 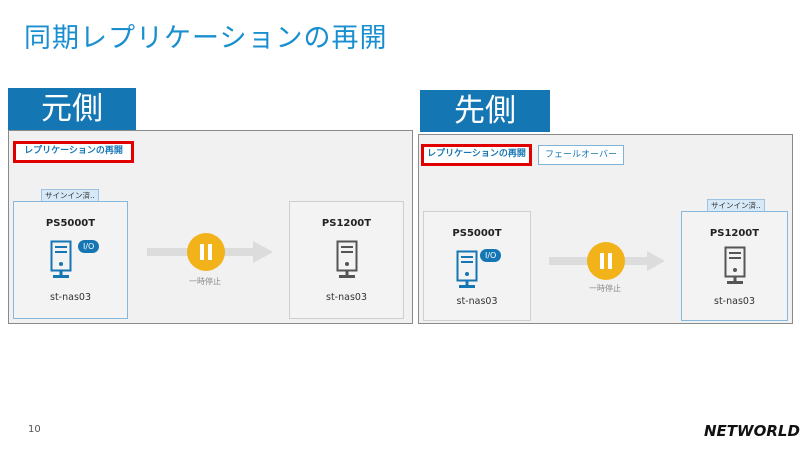 What do you see at coordinates (206, 38) in the screenshot?
I see `slide-title: 同期レプリケーションの再開` at bounding box center [206, 38].